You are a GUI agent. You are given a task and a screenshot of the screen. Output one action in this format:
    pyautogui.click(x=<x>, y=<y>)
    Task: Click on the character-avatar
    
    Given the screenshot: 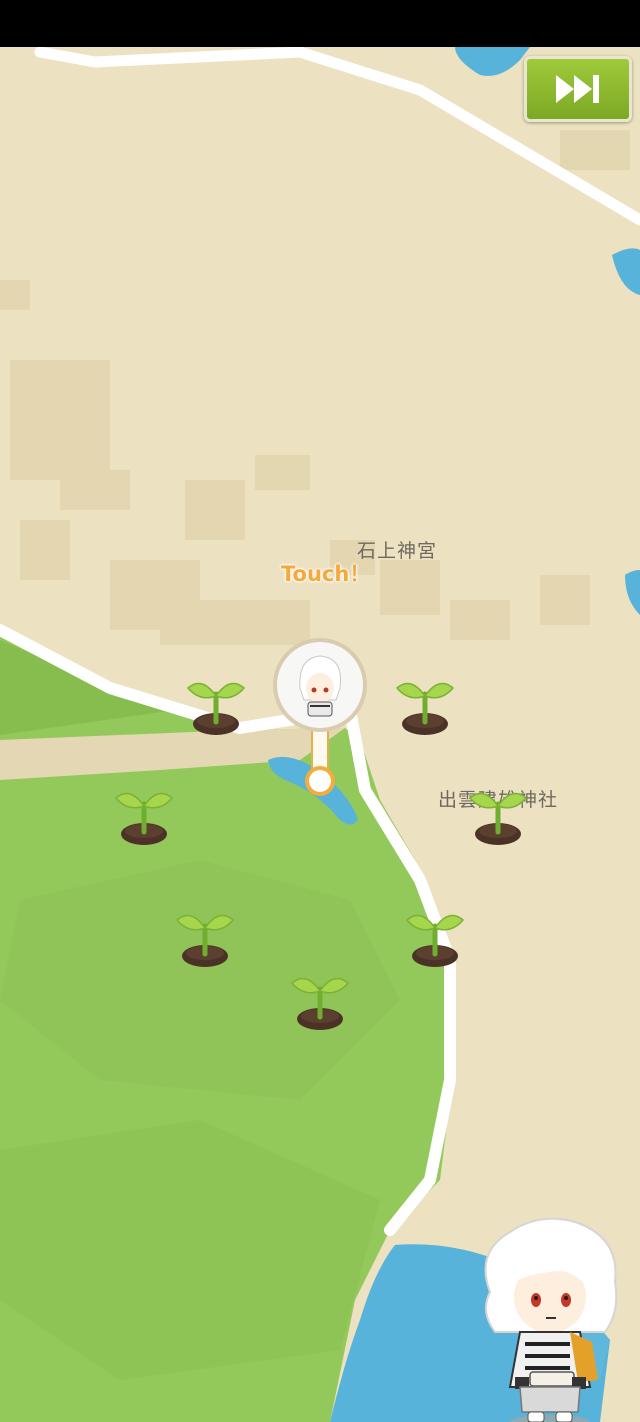 What is the action you would take?
    pyautogui.click(x=550, y=1317)
    